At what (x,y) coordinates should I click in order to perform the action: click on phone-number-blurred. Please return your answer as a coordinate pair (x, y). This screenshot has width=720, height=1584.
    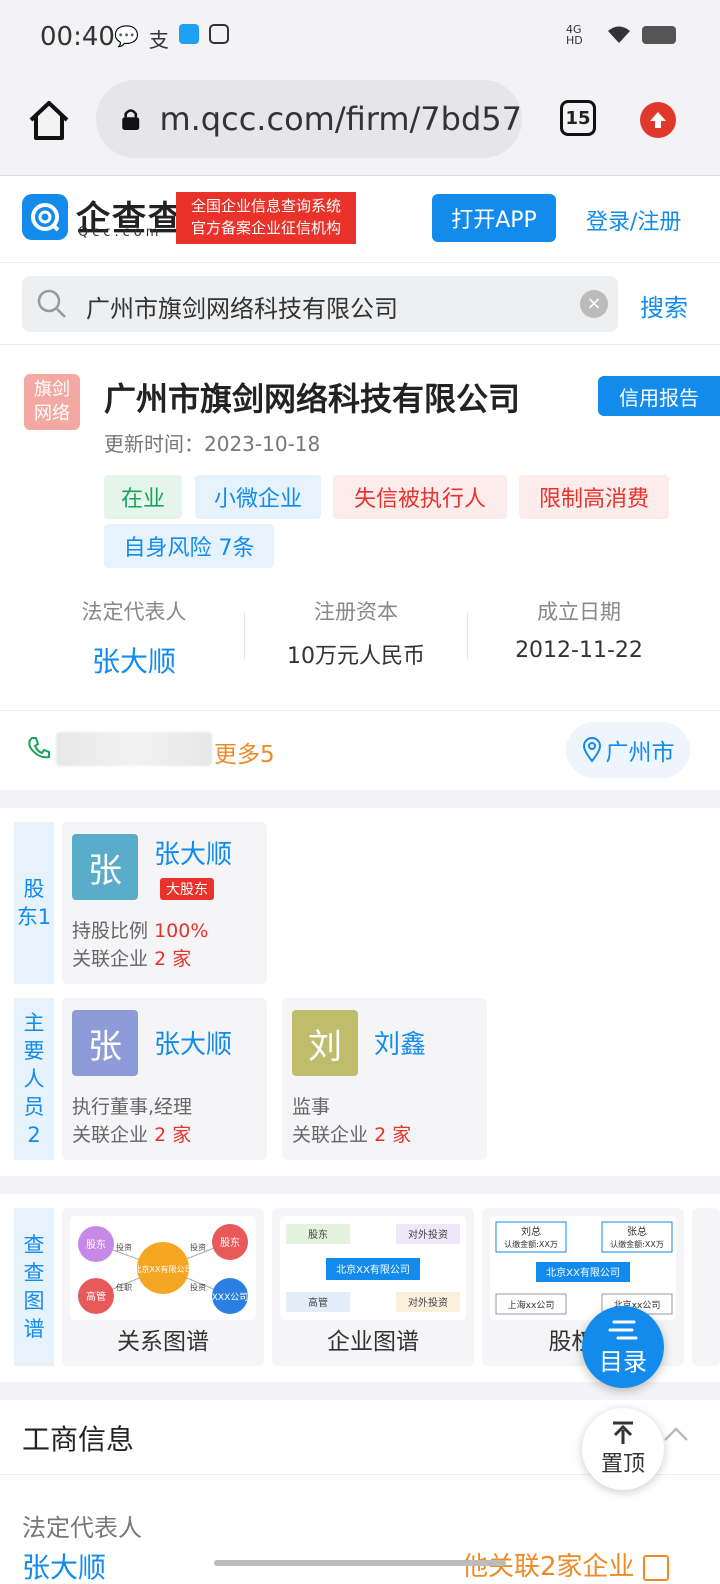
    Looking at the image, I should click on (134, 749).